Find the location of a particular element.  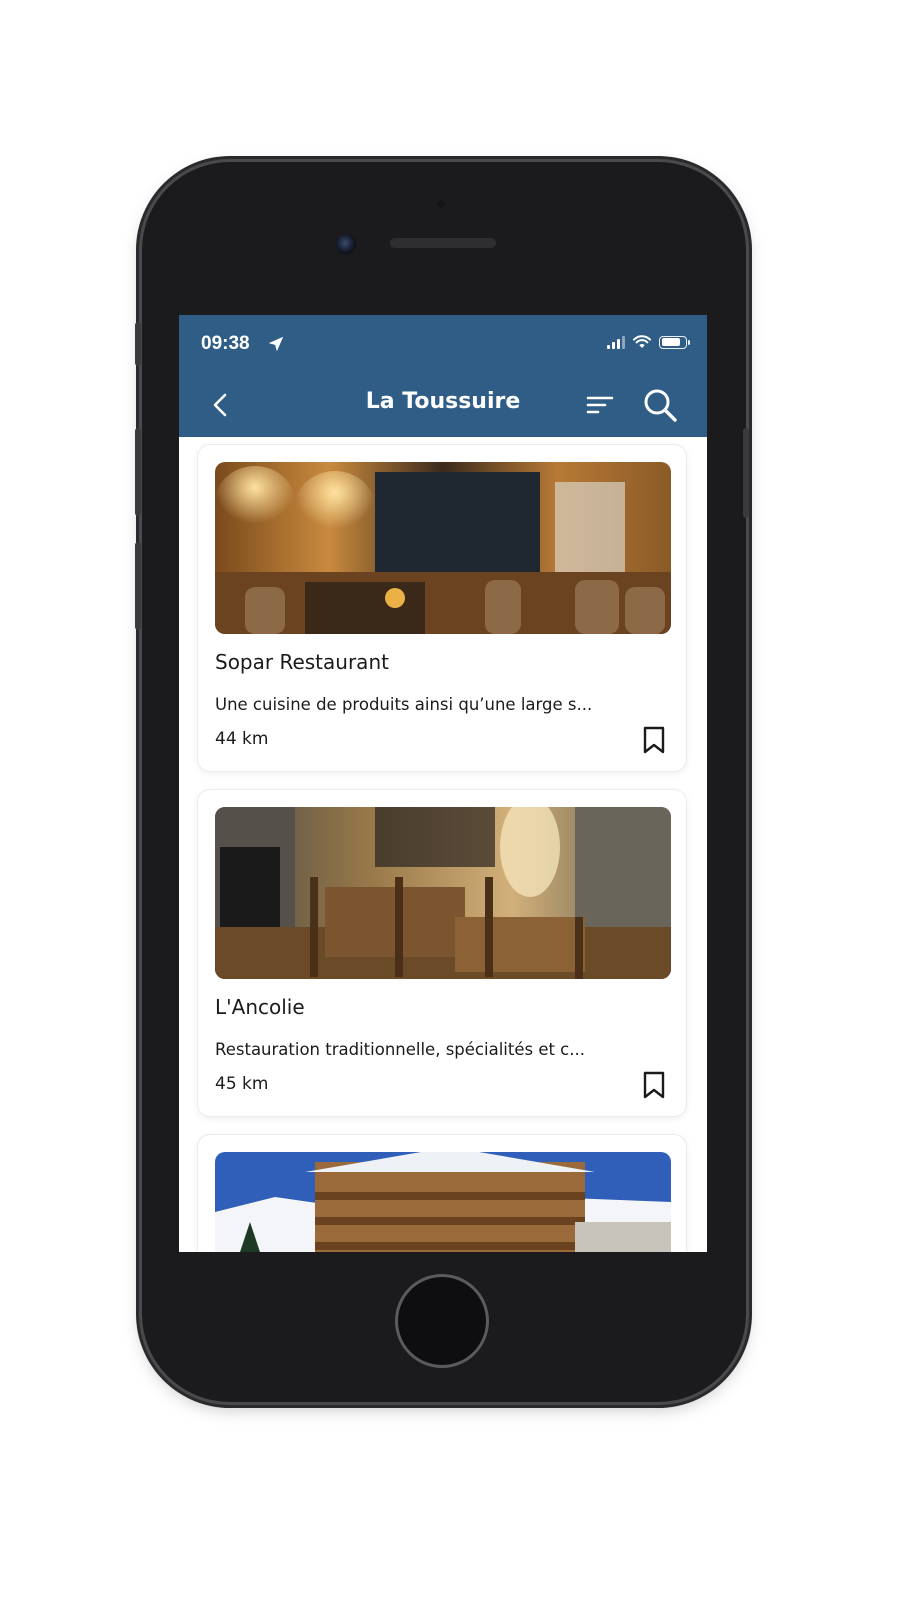

status-indicators is located at coordinates (648, 342).